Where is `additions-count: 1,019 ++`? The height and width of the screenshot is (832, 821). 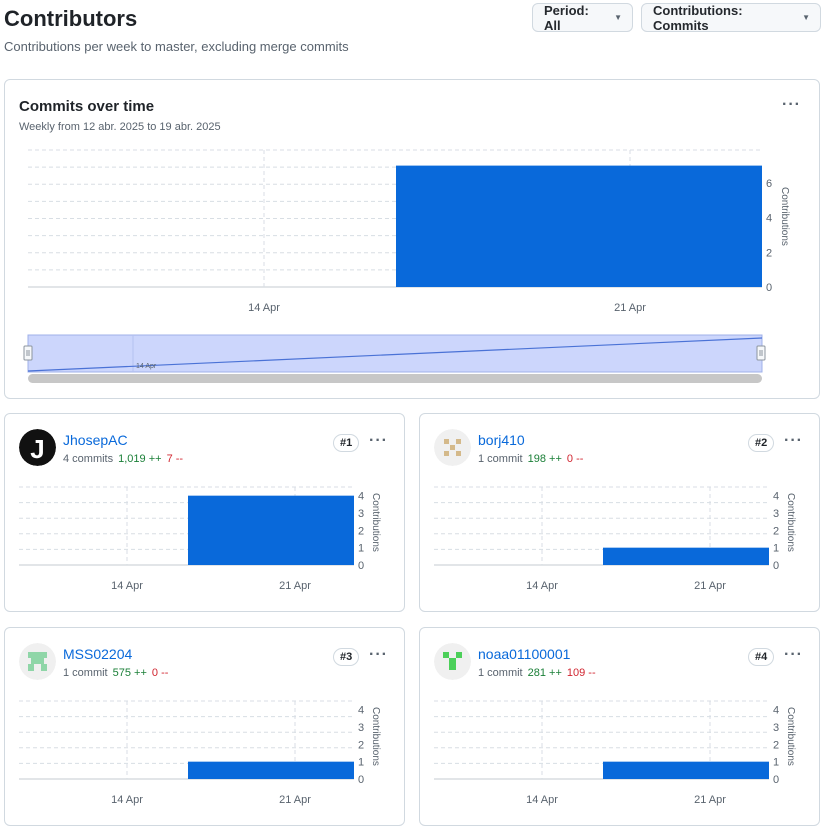
additions-count: 1,019 ++ is located at coordinates (140, 459).